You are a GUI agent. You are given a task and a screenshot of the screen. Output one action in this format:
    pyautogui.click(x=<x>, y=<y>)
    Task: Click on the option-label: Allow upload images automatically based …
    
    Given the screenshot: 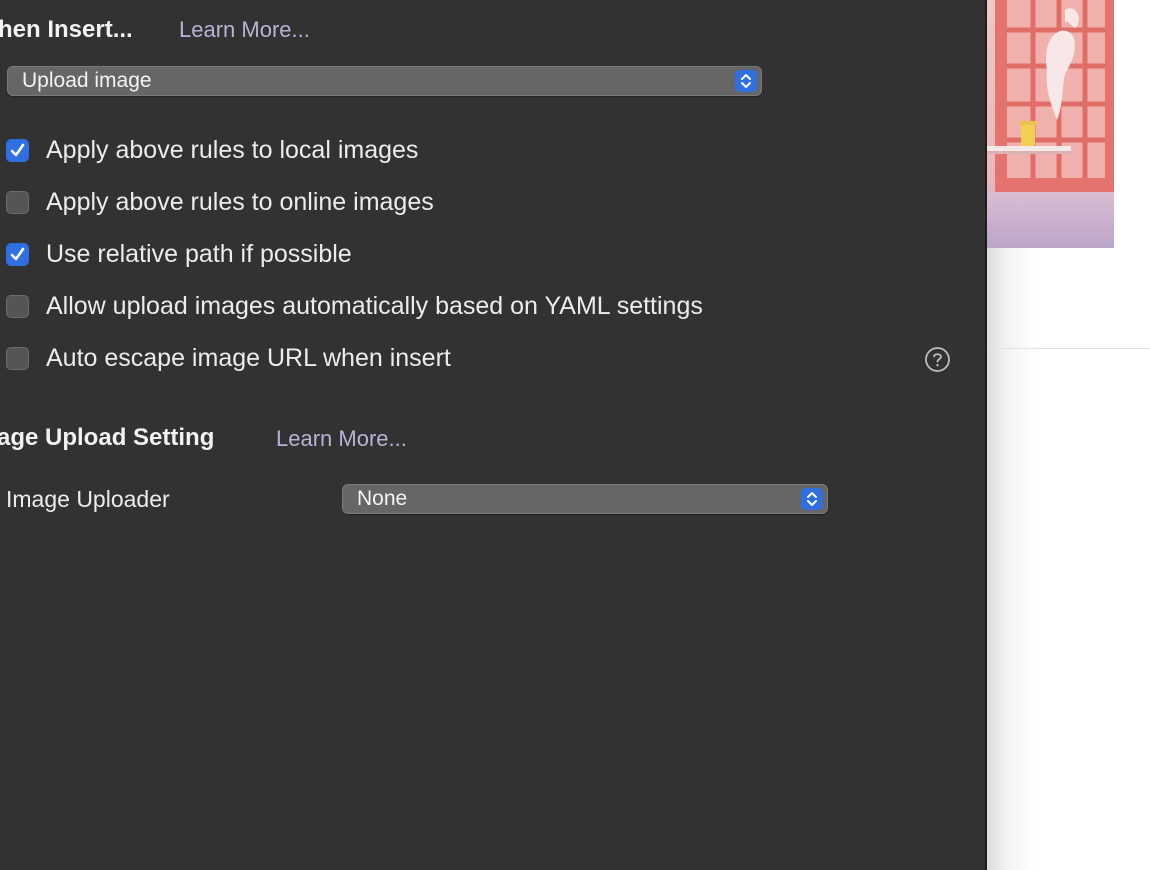 What is the action you would take?
    pyautogui.click(x=374, y=306)
    